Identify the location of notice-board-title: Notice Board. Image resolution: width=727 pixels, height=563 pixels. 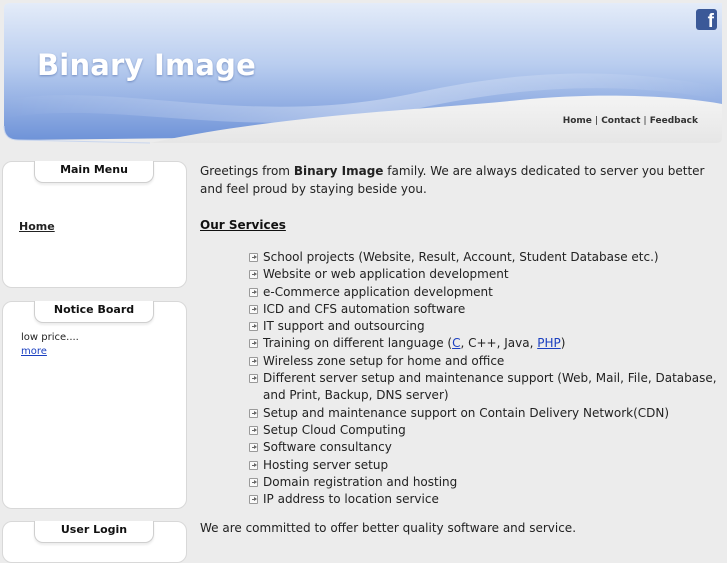
(94, 312).